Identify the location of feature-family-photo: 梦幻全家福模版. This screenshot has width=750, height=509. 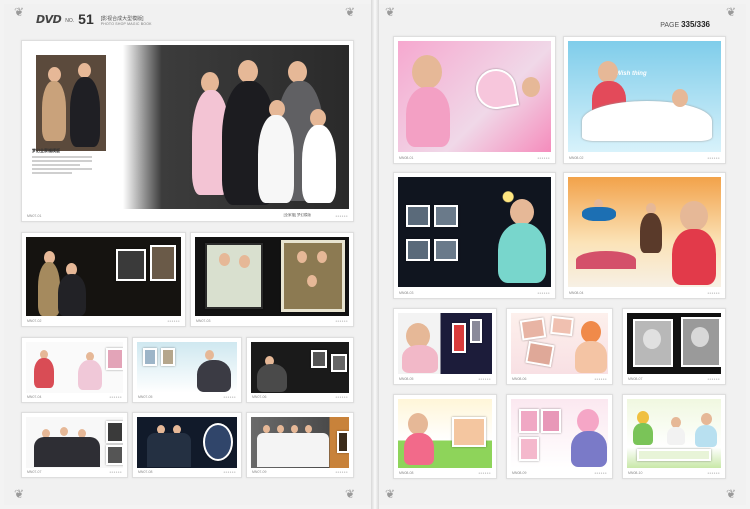
(187, 127).